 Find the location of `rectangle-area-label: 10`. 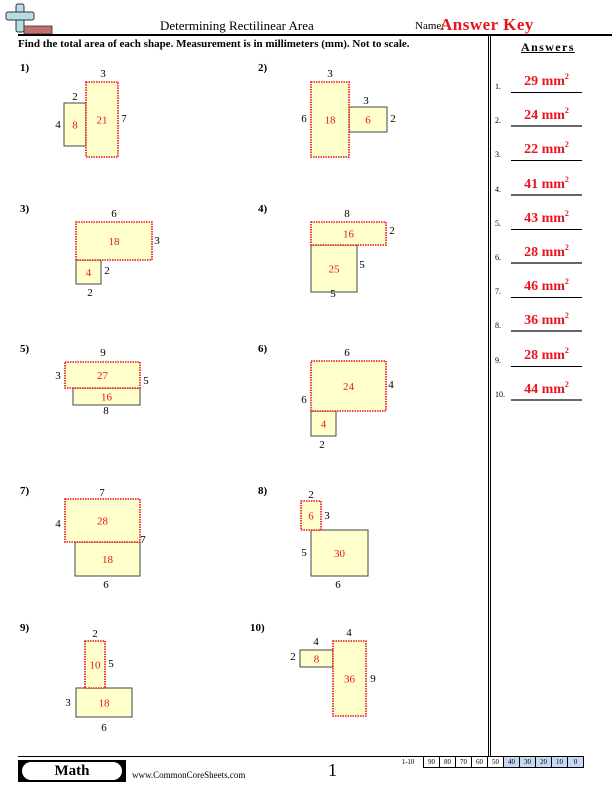

rectangle-area-label: 10 is located at coordinates (96, 666).